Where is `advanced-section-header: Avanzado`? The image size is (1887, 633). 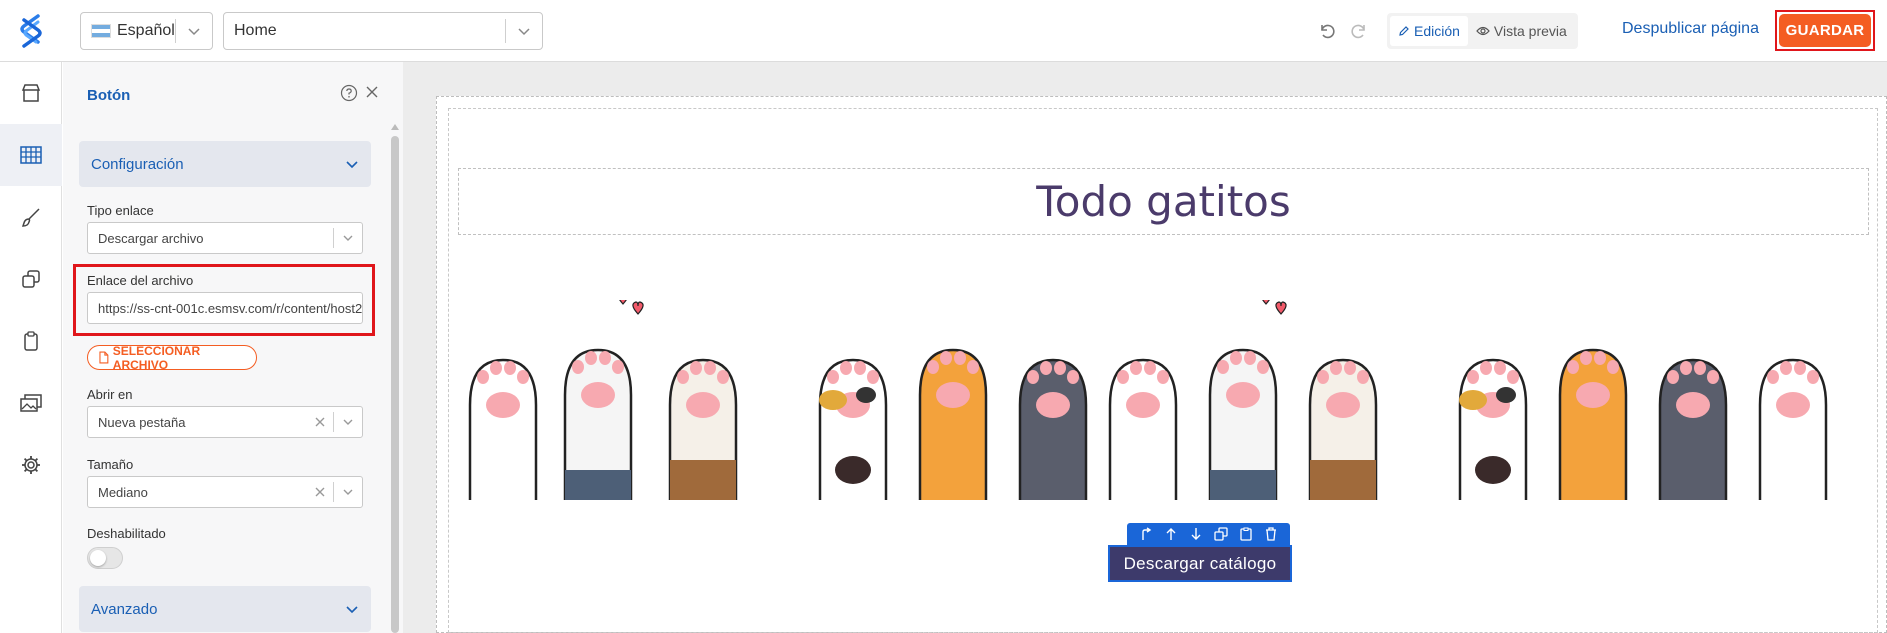
advanced-section-header: Avanzado is located at coordinates (225, 609).